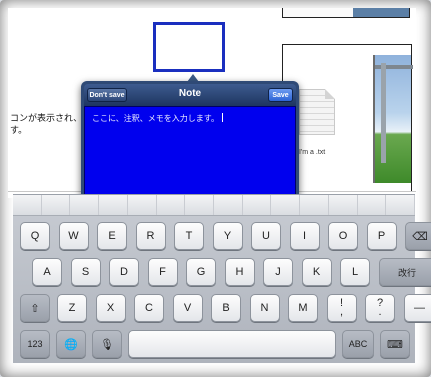 The height and width of the screenshot is (377, 431). Describe the element at coordinates (149, 308) in the screenshot. I see `key-c: C` at that location.